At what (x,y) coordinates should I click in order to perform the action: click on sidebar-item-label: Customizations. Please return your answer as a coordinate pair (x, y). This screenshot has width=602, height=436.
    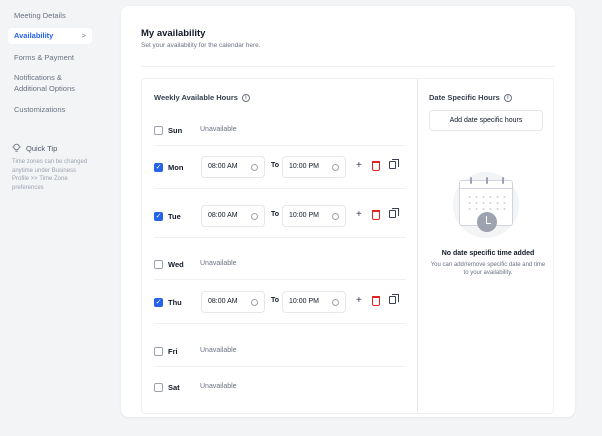
    Looking at the image, I should click on (40, 109).